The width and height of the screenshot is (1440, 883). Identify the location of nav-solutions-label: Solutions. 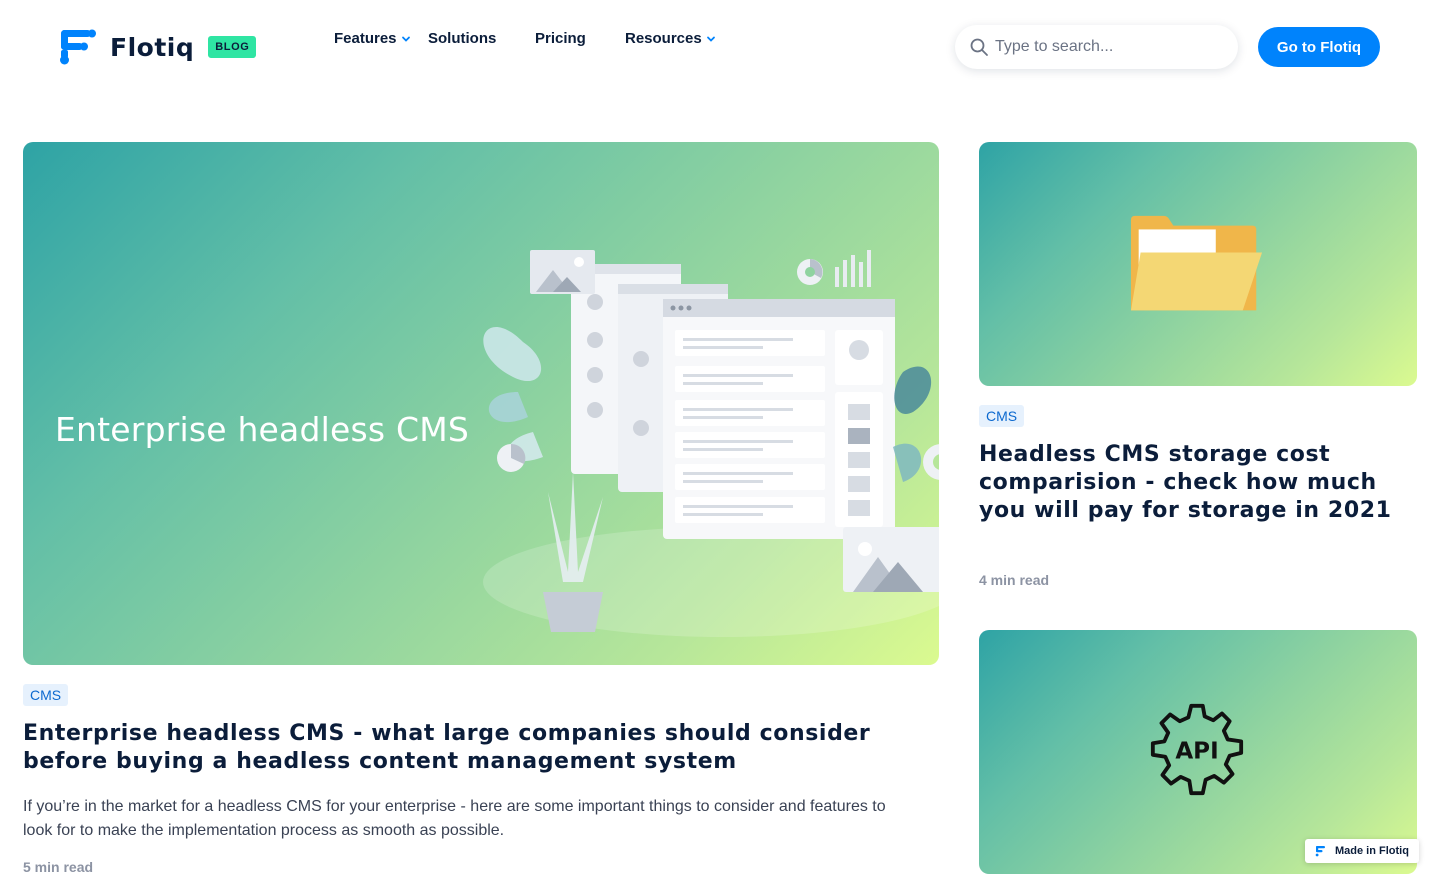
(462, 38).